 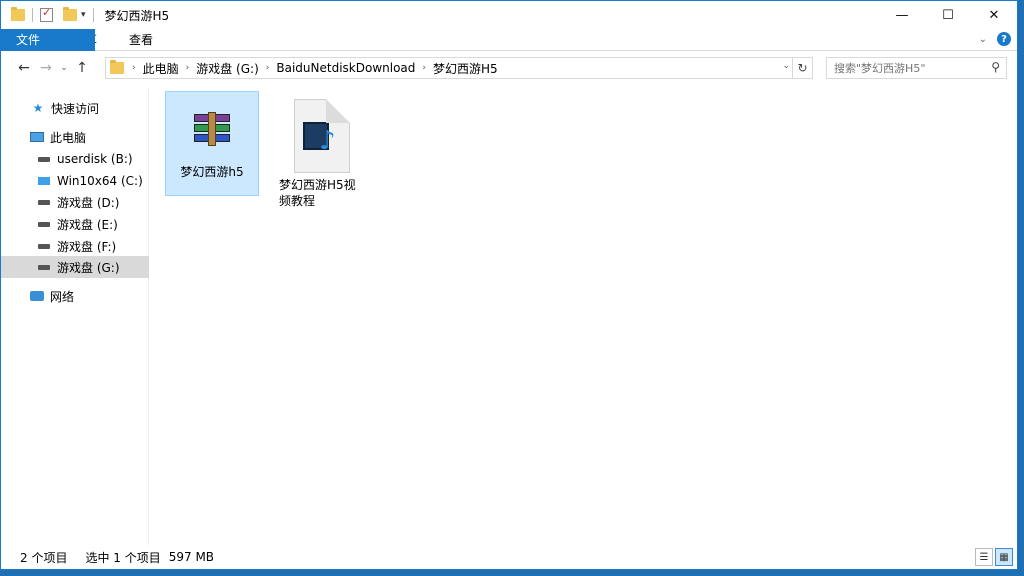 What do you see at coordinates (317, 193) in the screenshot?
I see `file-name: 梦幻西游H5视频教程` at bounding box center [317, 193].